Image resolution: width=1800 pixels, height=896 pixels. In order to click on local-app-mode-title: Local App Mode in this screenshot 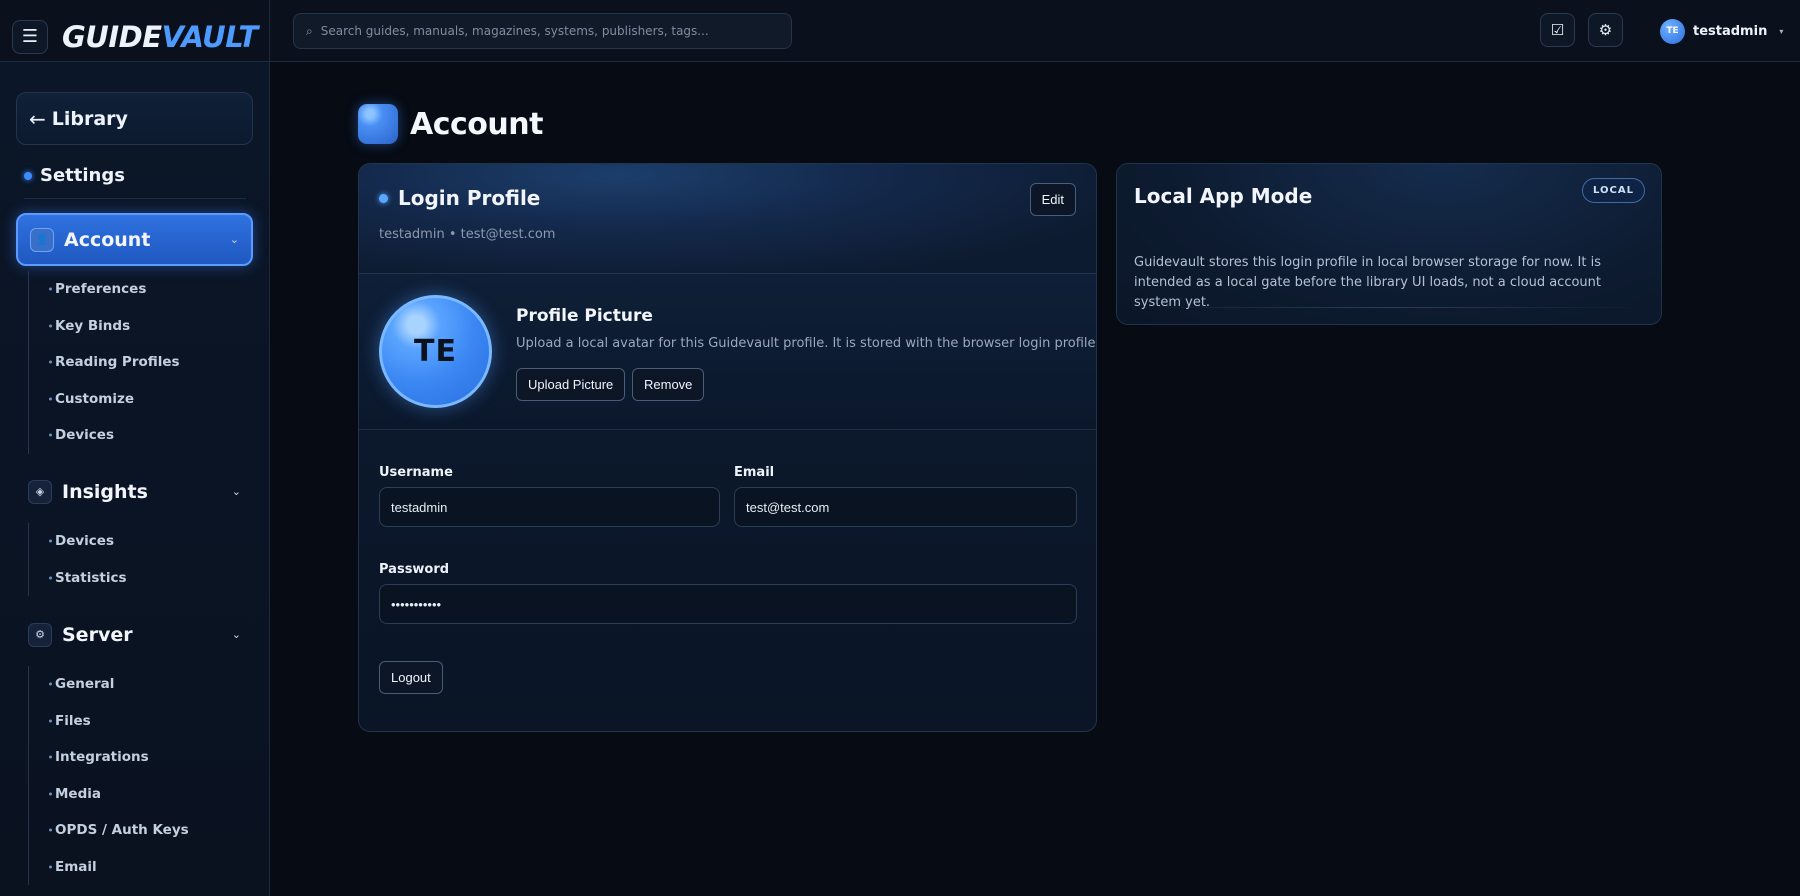, I will do `click(1223, 196)`.